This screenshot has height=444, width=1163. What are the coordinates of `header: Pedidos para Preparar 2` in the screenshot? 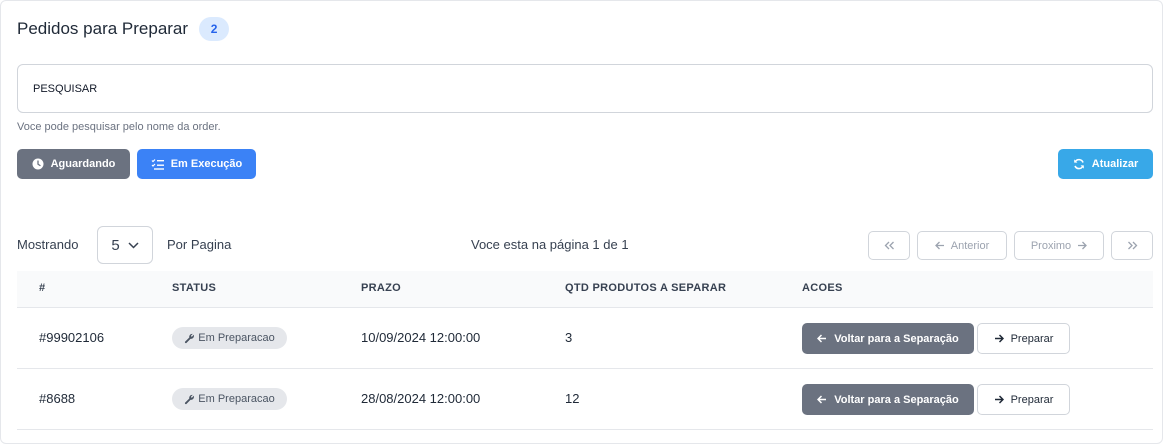 It's located at (123, 29).